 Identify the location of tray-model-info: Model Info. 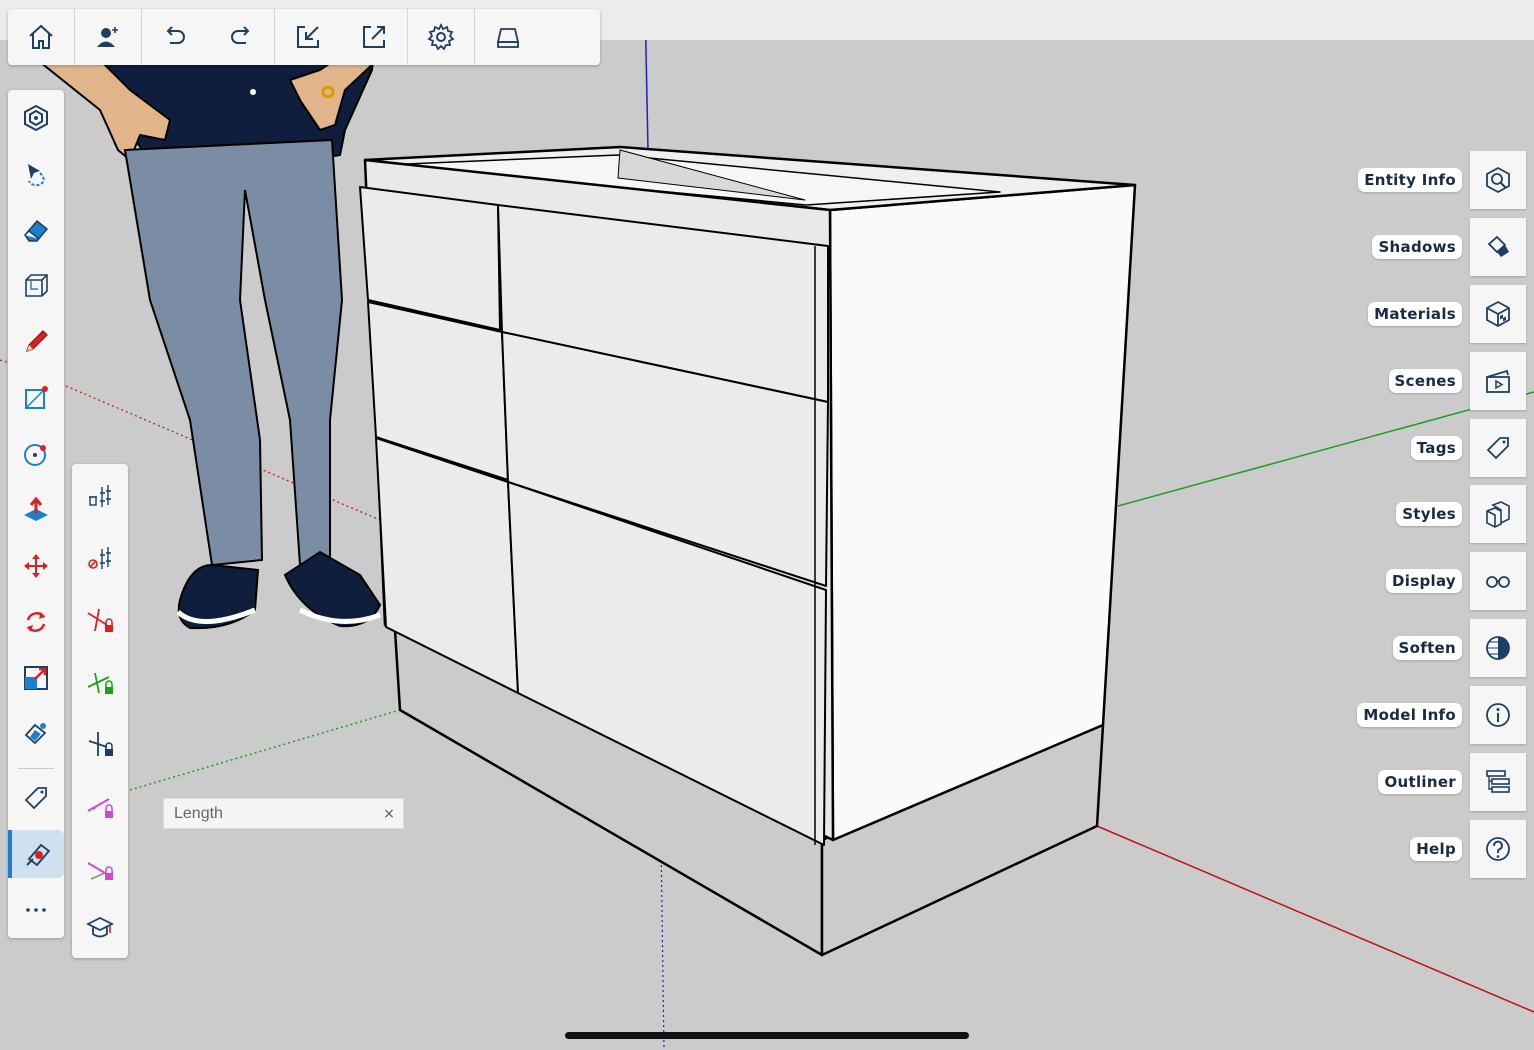
(1441, 715).